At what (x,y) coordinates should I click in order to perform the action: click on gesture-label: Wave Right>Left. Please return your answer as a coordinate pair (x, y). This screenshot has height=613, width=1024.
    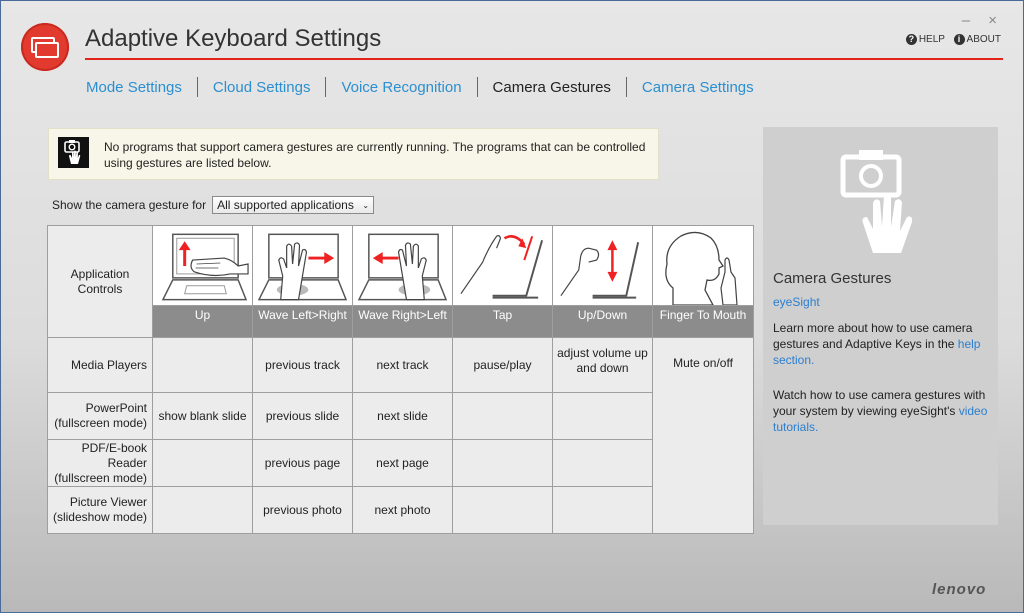
    Looking at the image, I should click on (402, 321).